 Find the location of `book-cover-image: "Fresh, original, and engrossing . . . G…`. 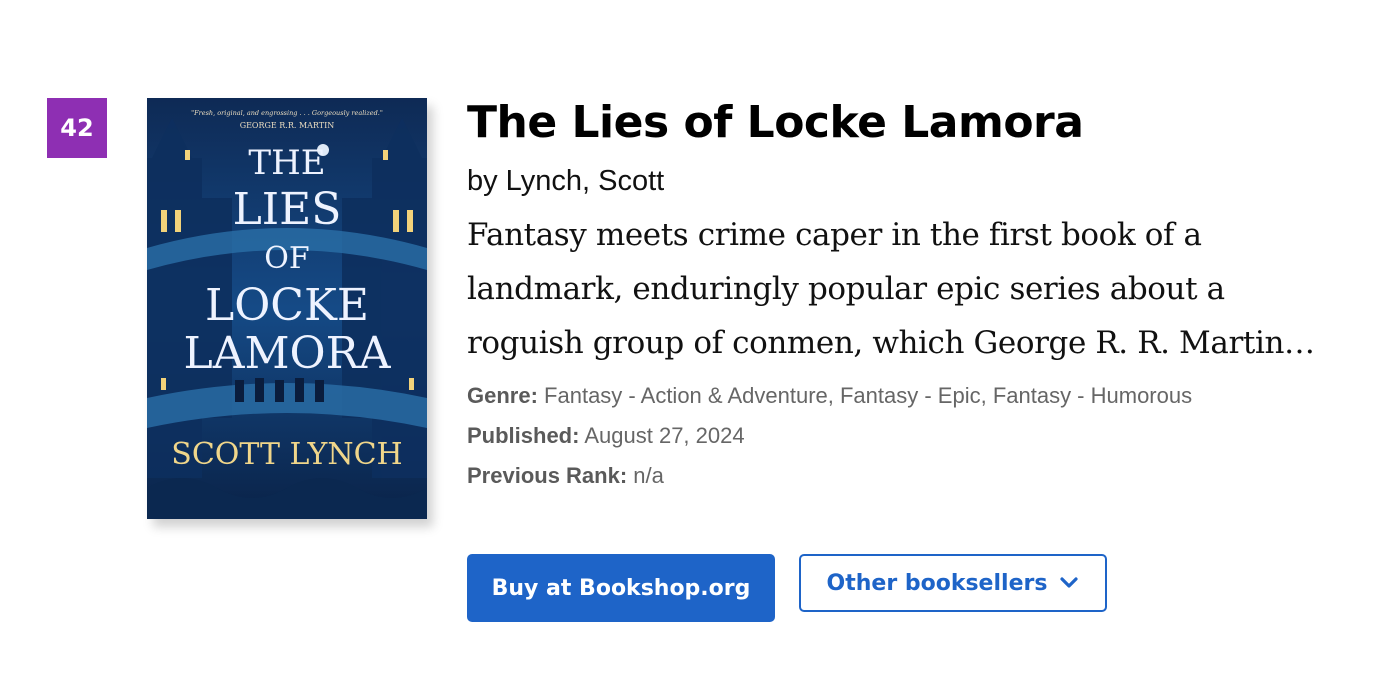

book-cover-image: "Fresh, original, and engrossing . . . G… is located at coordinates (287, 308).